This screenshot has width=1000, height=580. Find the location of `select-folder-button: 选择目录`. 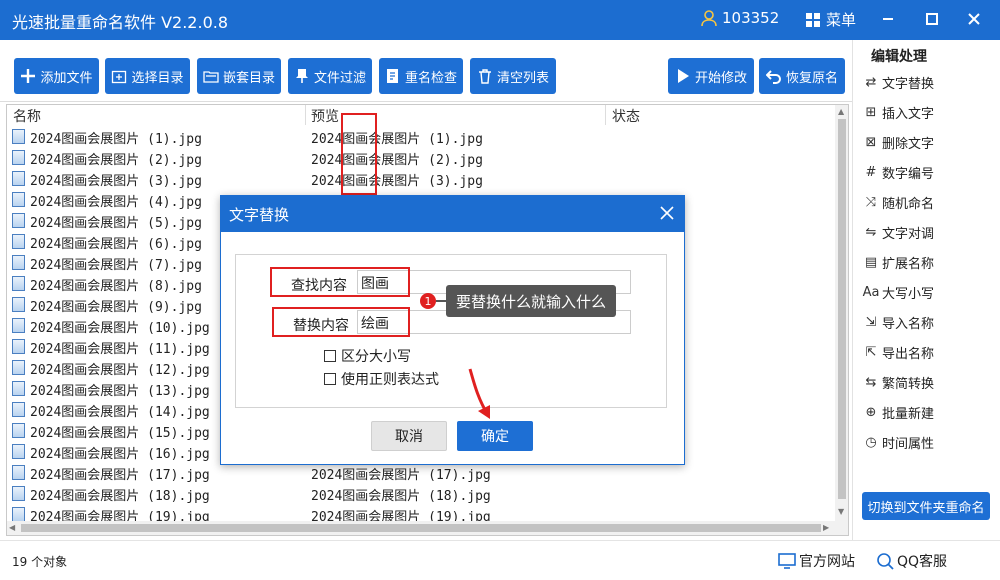

select-folder-button: 选择目录 is located at coordinates (147, 76).